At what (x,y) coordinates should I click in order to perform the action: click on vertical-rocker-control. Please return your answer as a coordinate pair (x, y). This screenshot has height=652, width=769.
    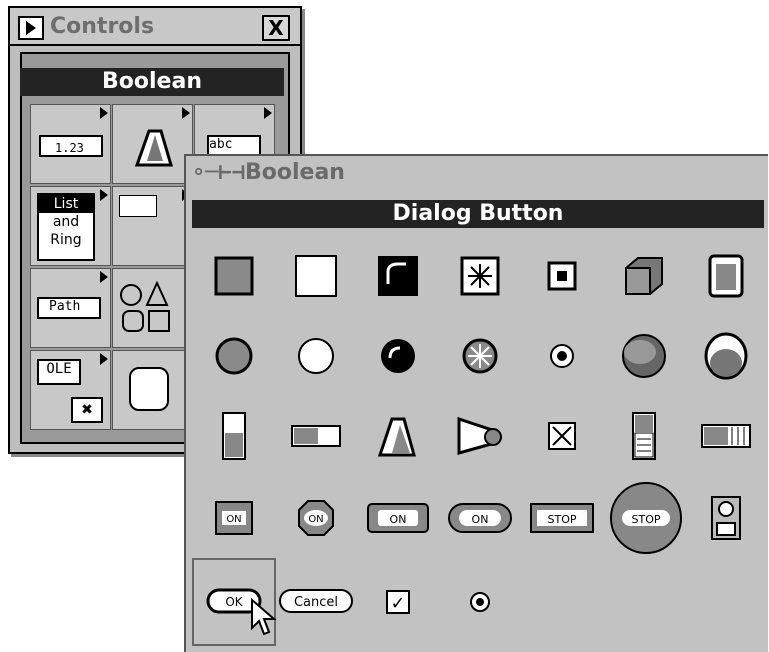
    Looking at the image, I should click on (644, 436).